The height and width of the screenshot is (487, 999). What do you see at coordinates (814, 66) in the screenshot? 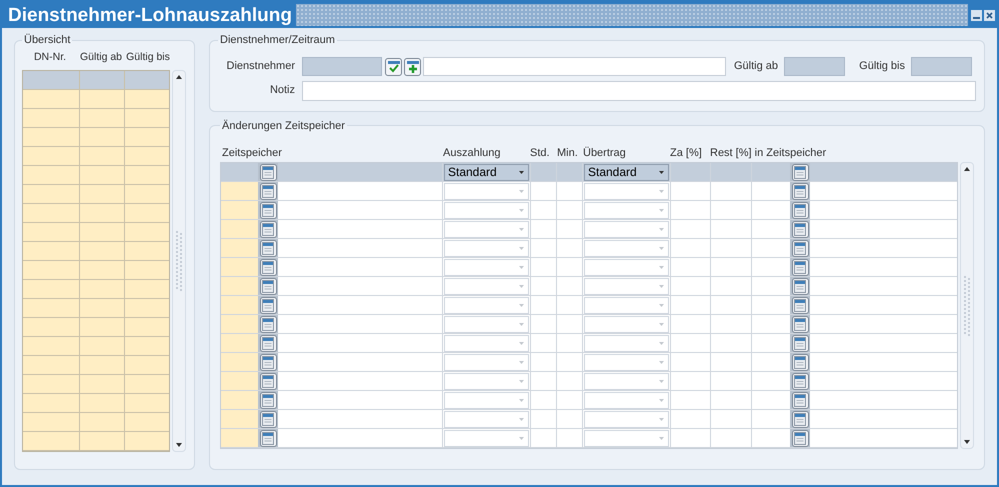
I see `valid-from-field` at bounding box center [814, 66].